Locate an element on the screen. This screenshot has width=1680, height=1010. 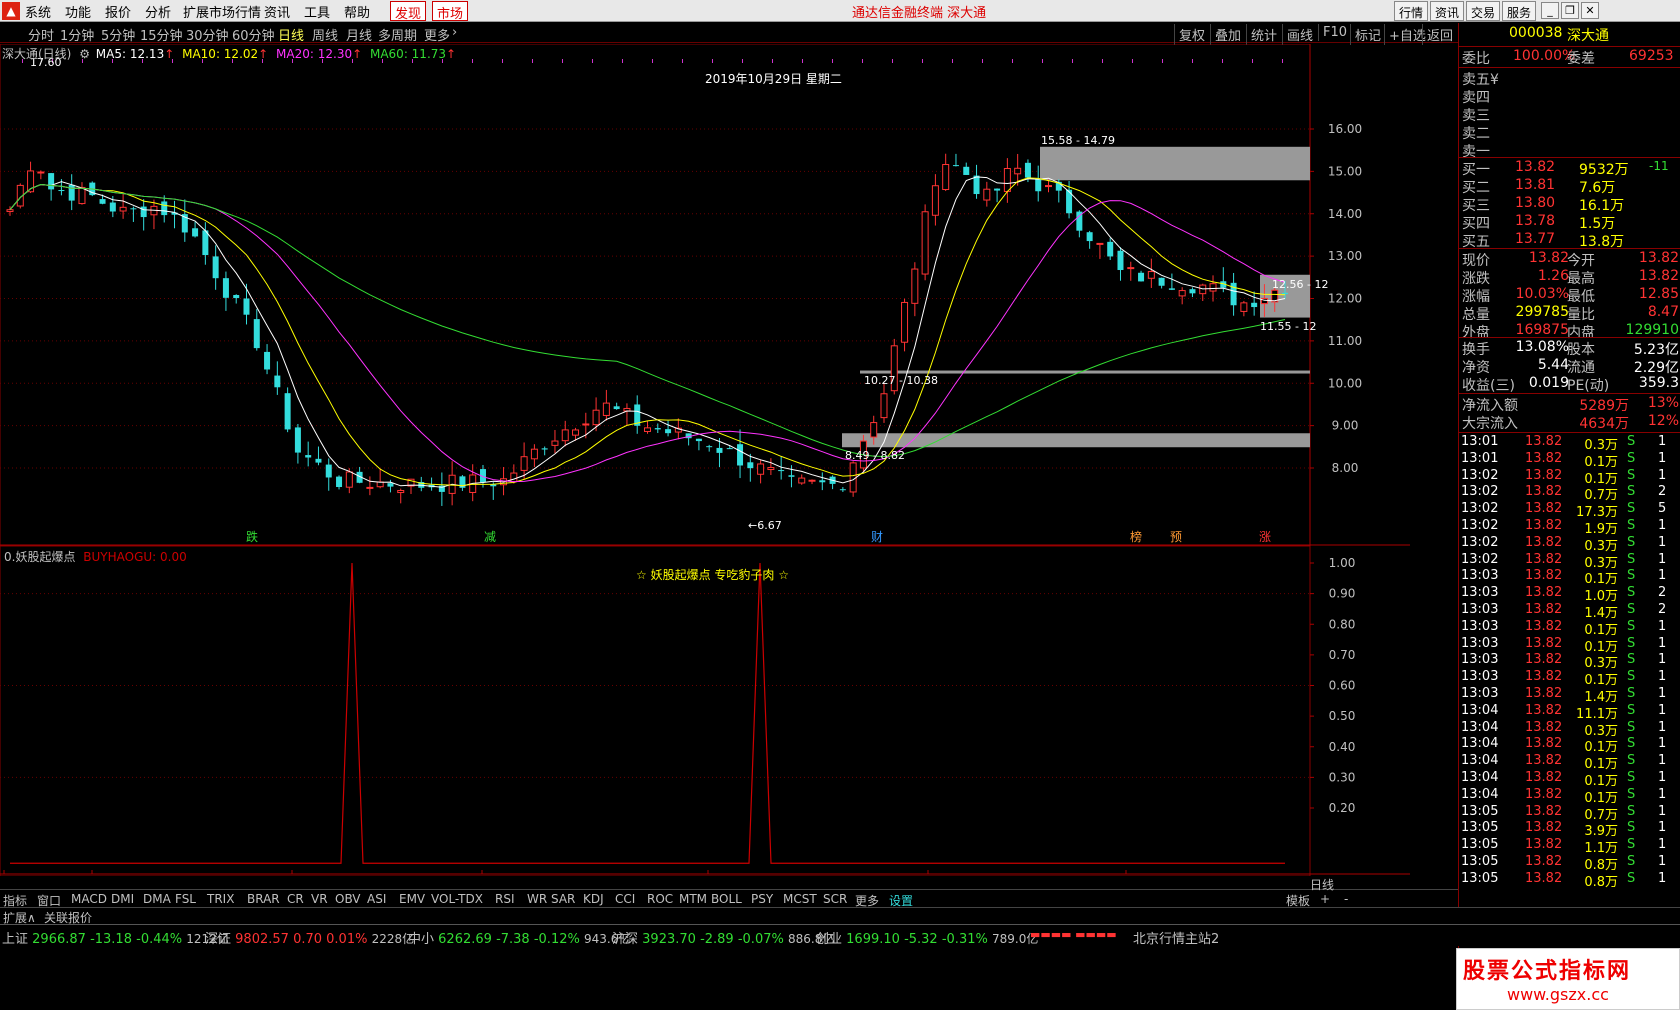
event-marker: 涨 is located at coordinates (1265, 536).